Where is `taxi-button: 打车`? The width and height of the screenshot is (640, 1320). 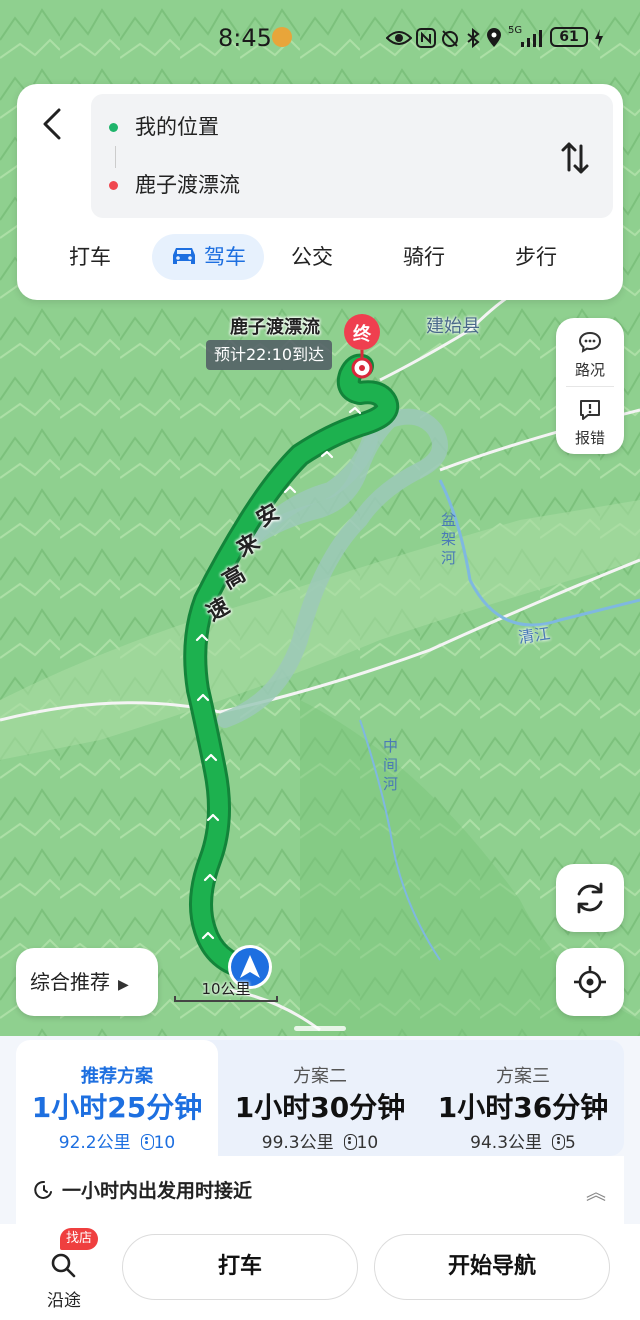 taxi-button: 打车 is located at coordinates (240, 1267).